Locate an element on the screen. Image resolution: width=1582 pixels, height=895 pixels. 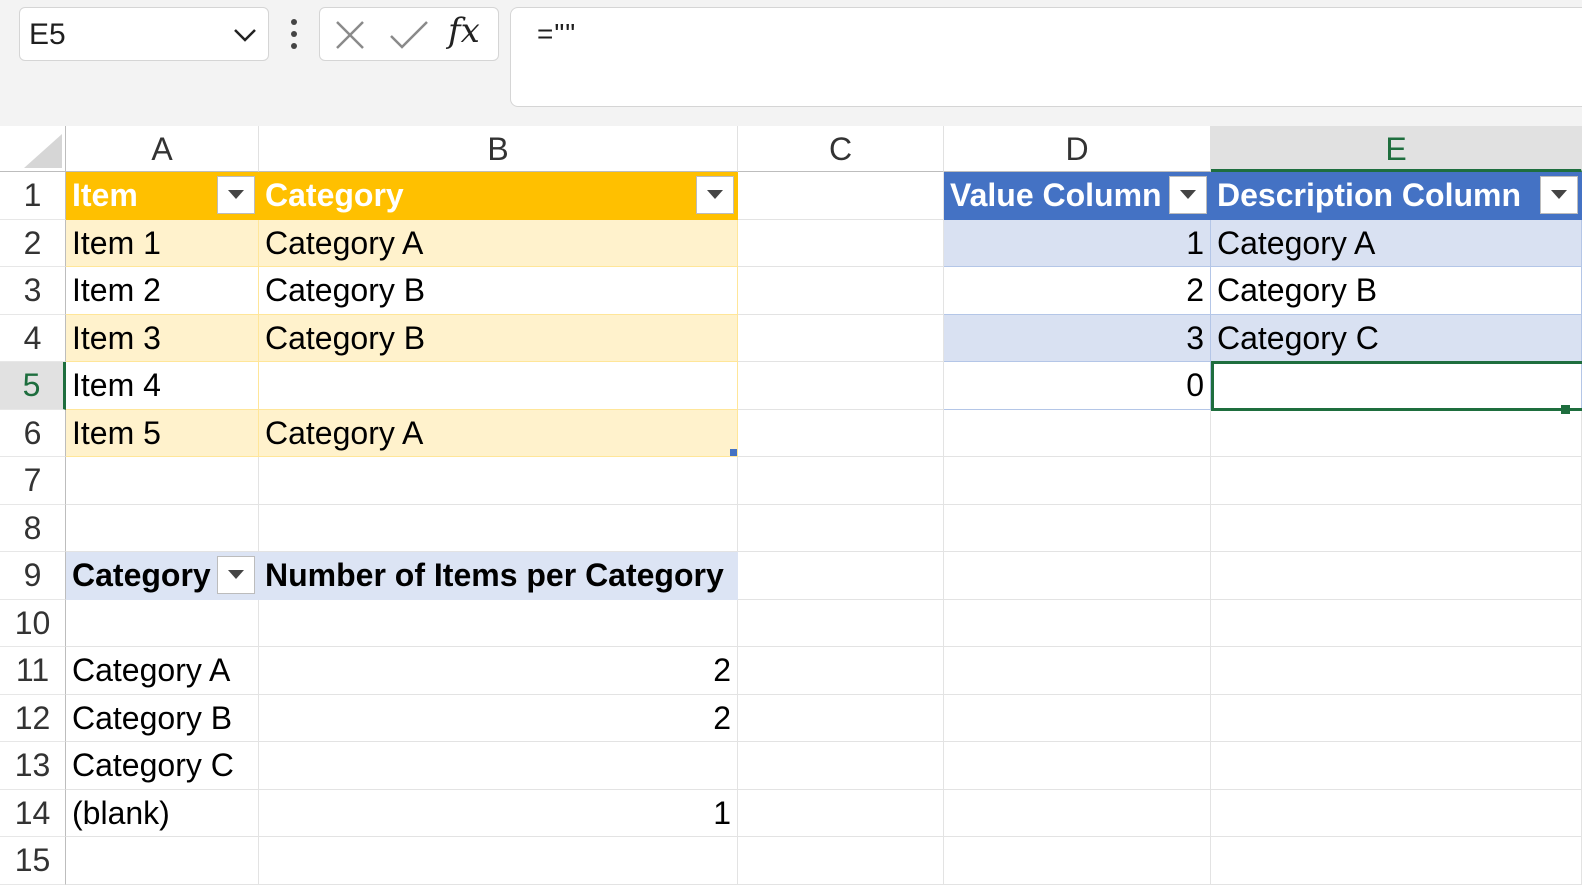
row-header-15: 15 is located at coordinates (33, 861).